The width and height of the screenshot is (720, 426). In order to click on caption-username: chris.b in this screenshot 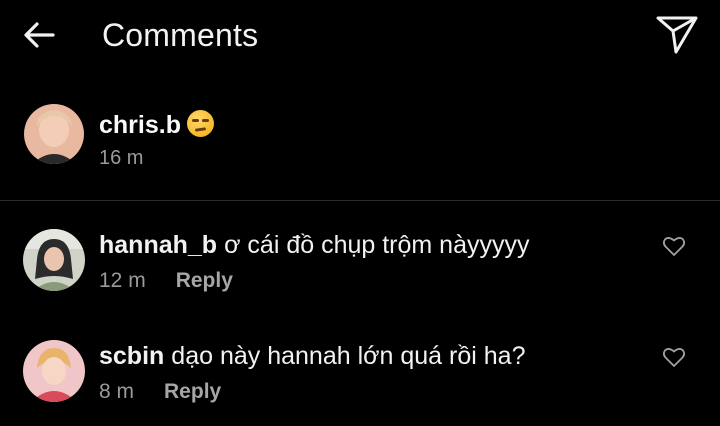, I will do `click(156, 125)`.